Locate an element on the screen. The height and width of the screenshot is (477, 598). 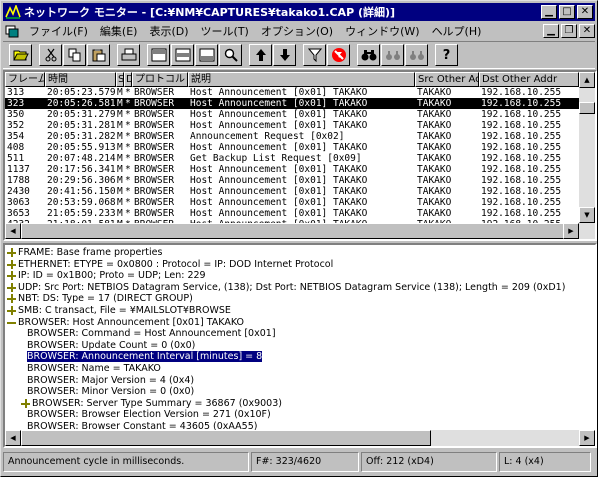
status-message: Announcement cycle in milliseconds. is located at coordinates (126, 462).